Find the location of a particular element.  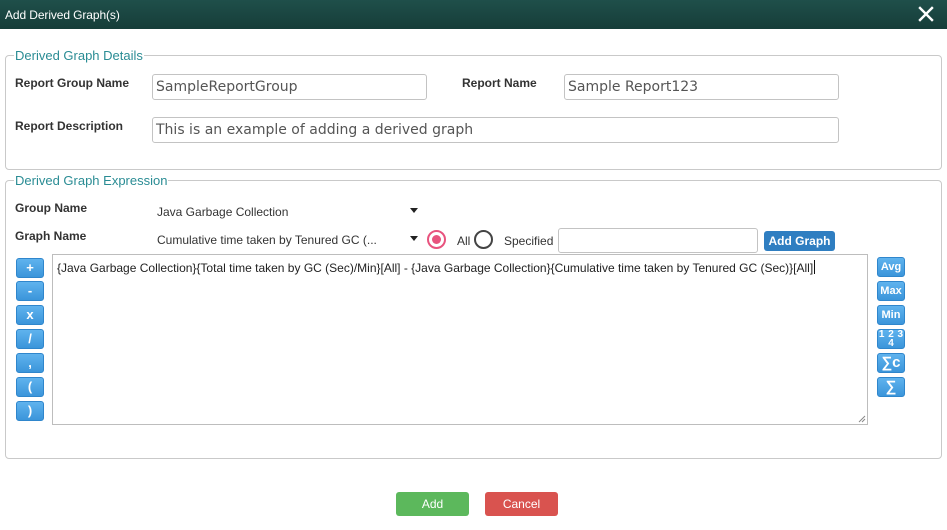

radio-specified-label: Specified is located at coordinates (529, 241).